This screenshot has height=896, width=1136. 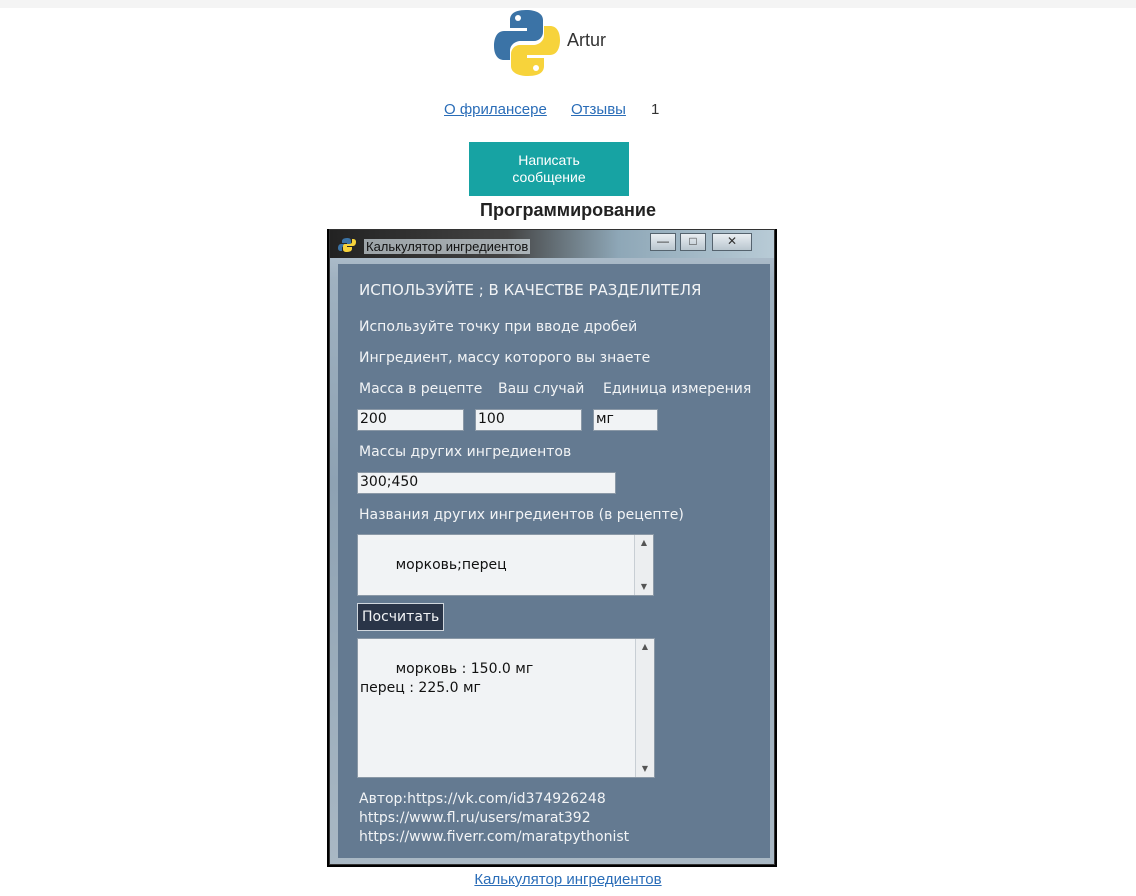 I want to click on known-ingredient-label: Ингредиент, массу которого вы знаете, so click(x=505, y=358).